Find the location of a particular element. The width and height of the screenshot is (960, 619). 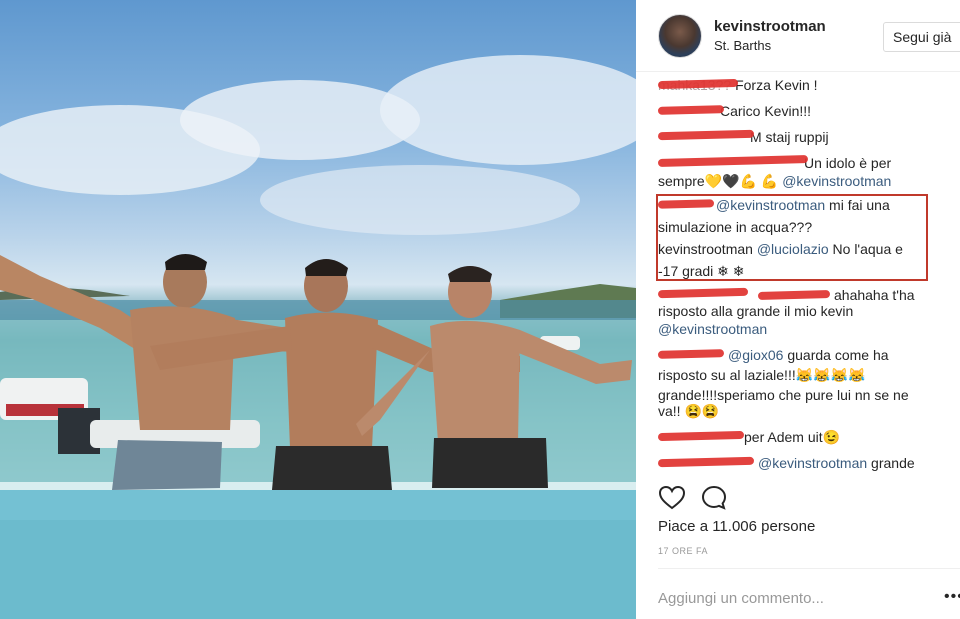

comment-item: risposto su al laziale!!!😹😹😹😹 is located at coordinates (761, 375).